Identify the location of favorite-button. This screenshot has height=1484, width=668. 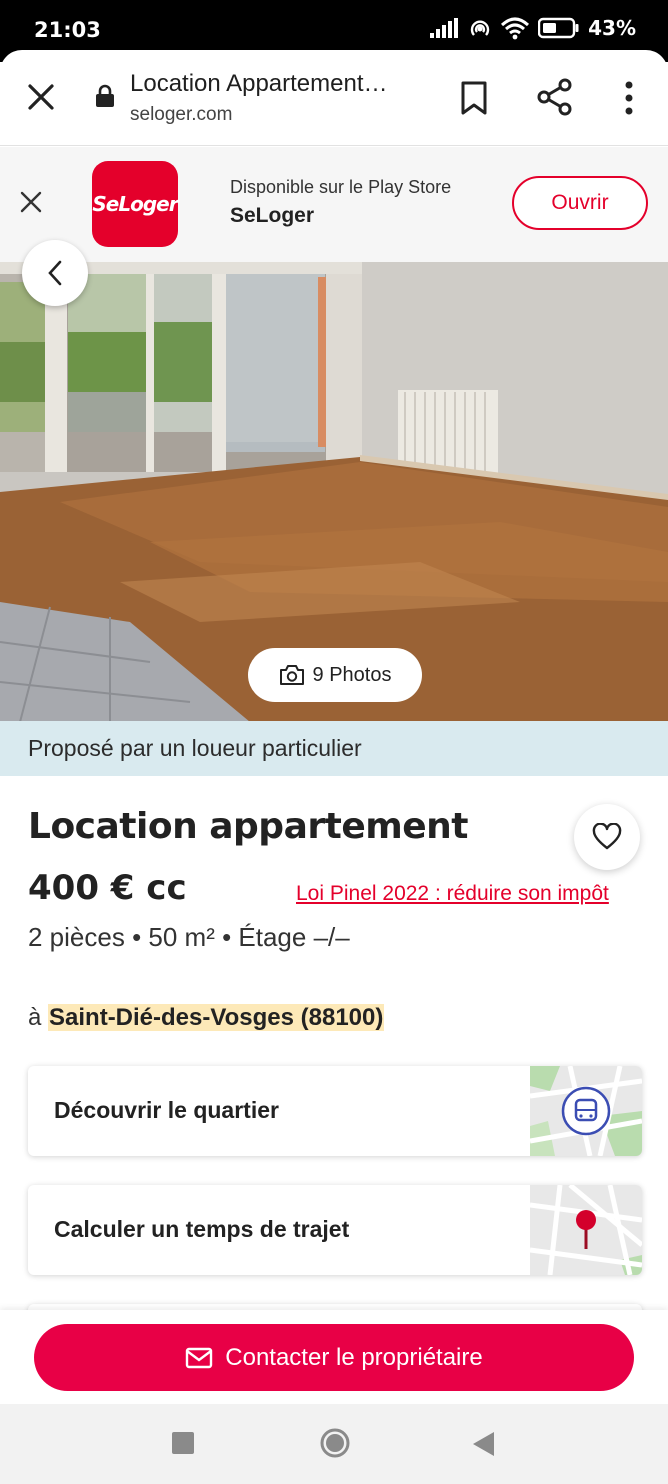
(607, 837).